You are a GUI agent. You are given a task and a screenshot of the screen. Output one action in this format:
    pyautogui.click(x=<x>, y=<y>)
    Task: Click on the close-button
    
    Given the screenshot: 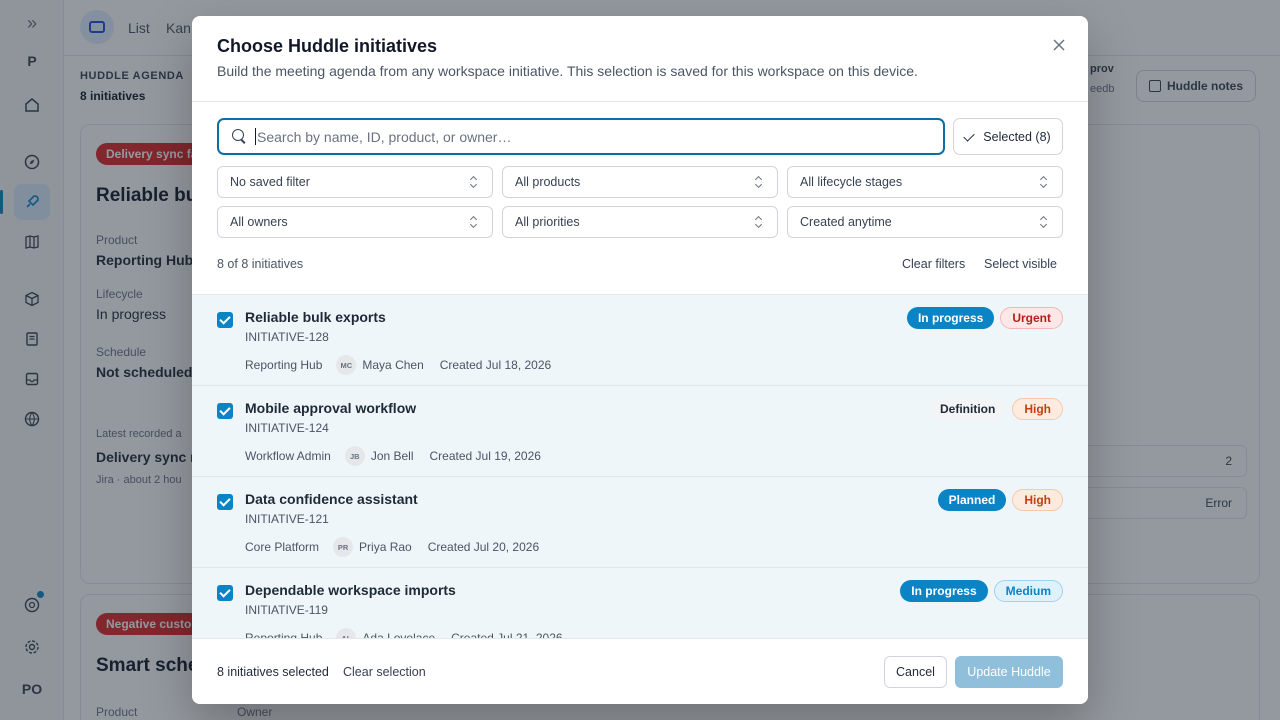 What is the action you would take?
    pyautogui.click(x=1059, y=45)
    